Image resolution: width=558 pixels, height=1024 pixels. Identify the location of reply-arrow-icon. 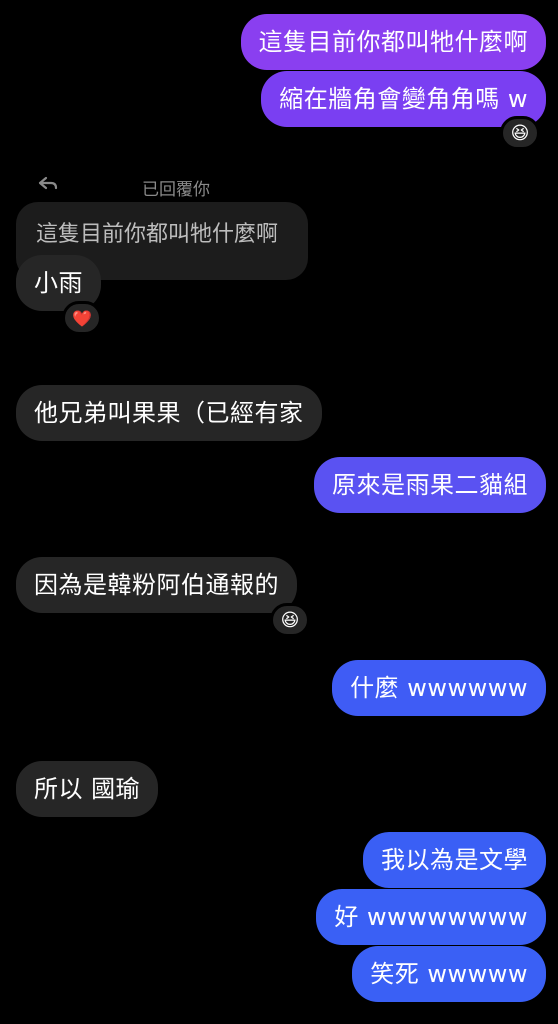
(48, 183).